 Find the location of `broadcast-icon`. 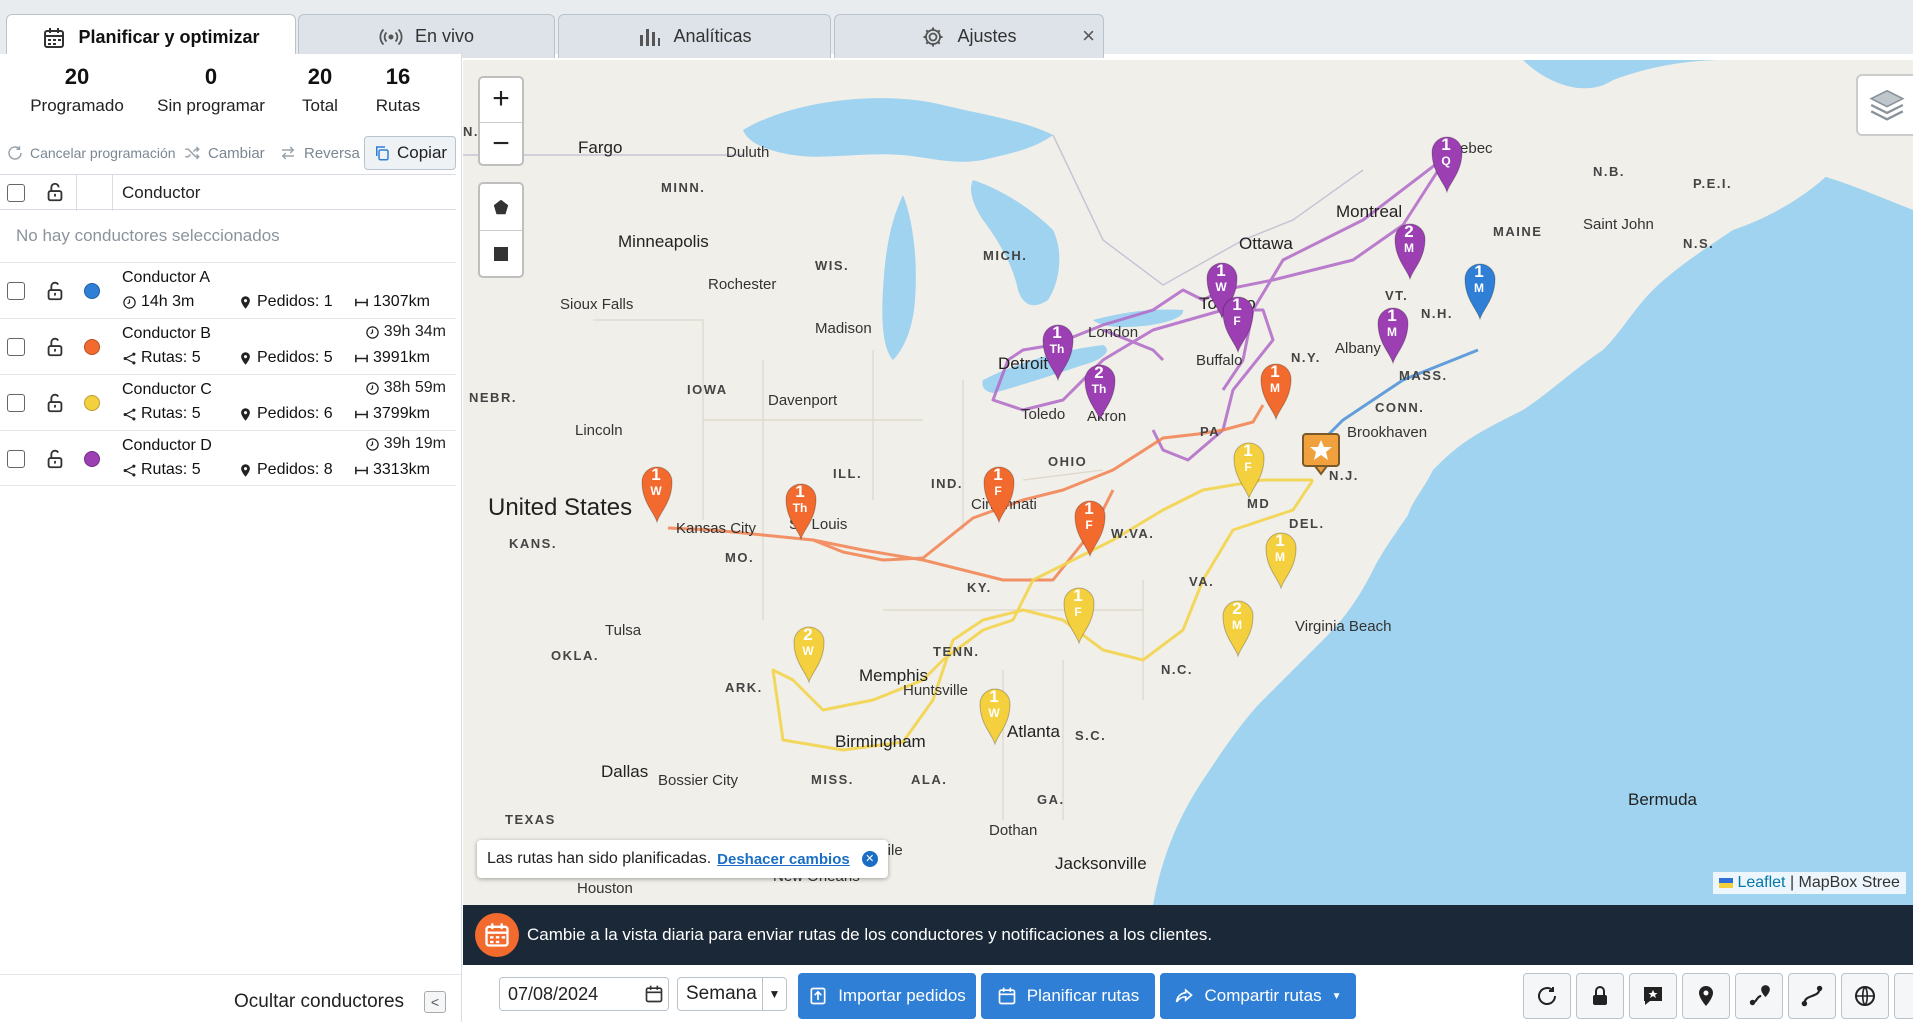

broadcast-icon is located at coordinates (391, 36).